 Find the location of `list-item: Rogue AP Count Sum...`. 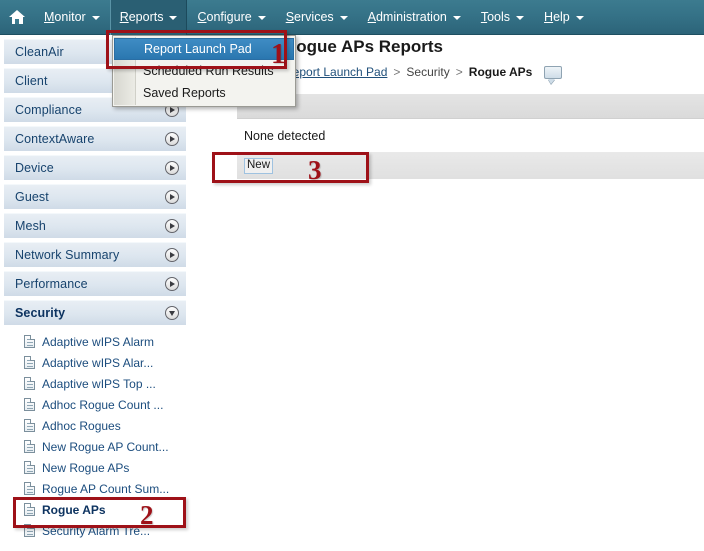

list-item: Rogue AP Count Sum... is located at coordinates (95, 488).